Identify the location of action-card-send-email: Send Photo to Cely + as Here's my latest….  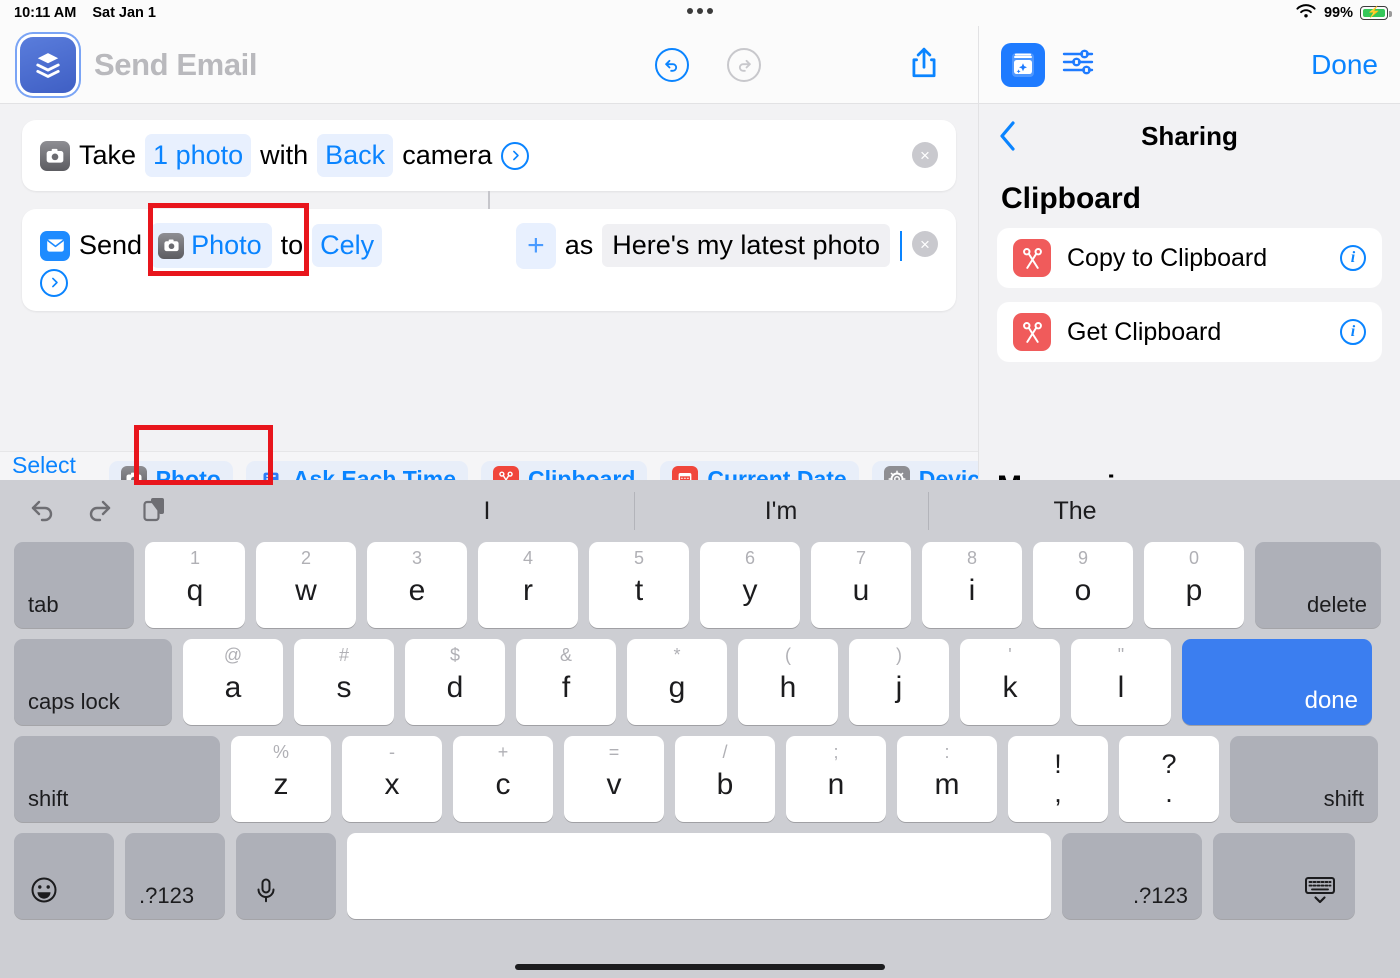
(489, 251).